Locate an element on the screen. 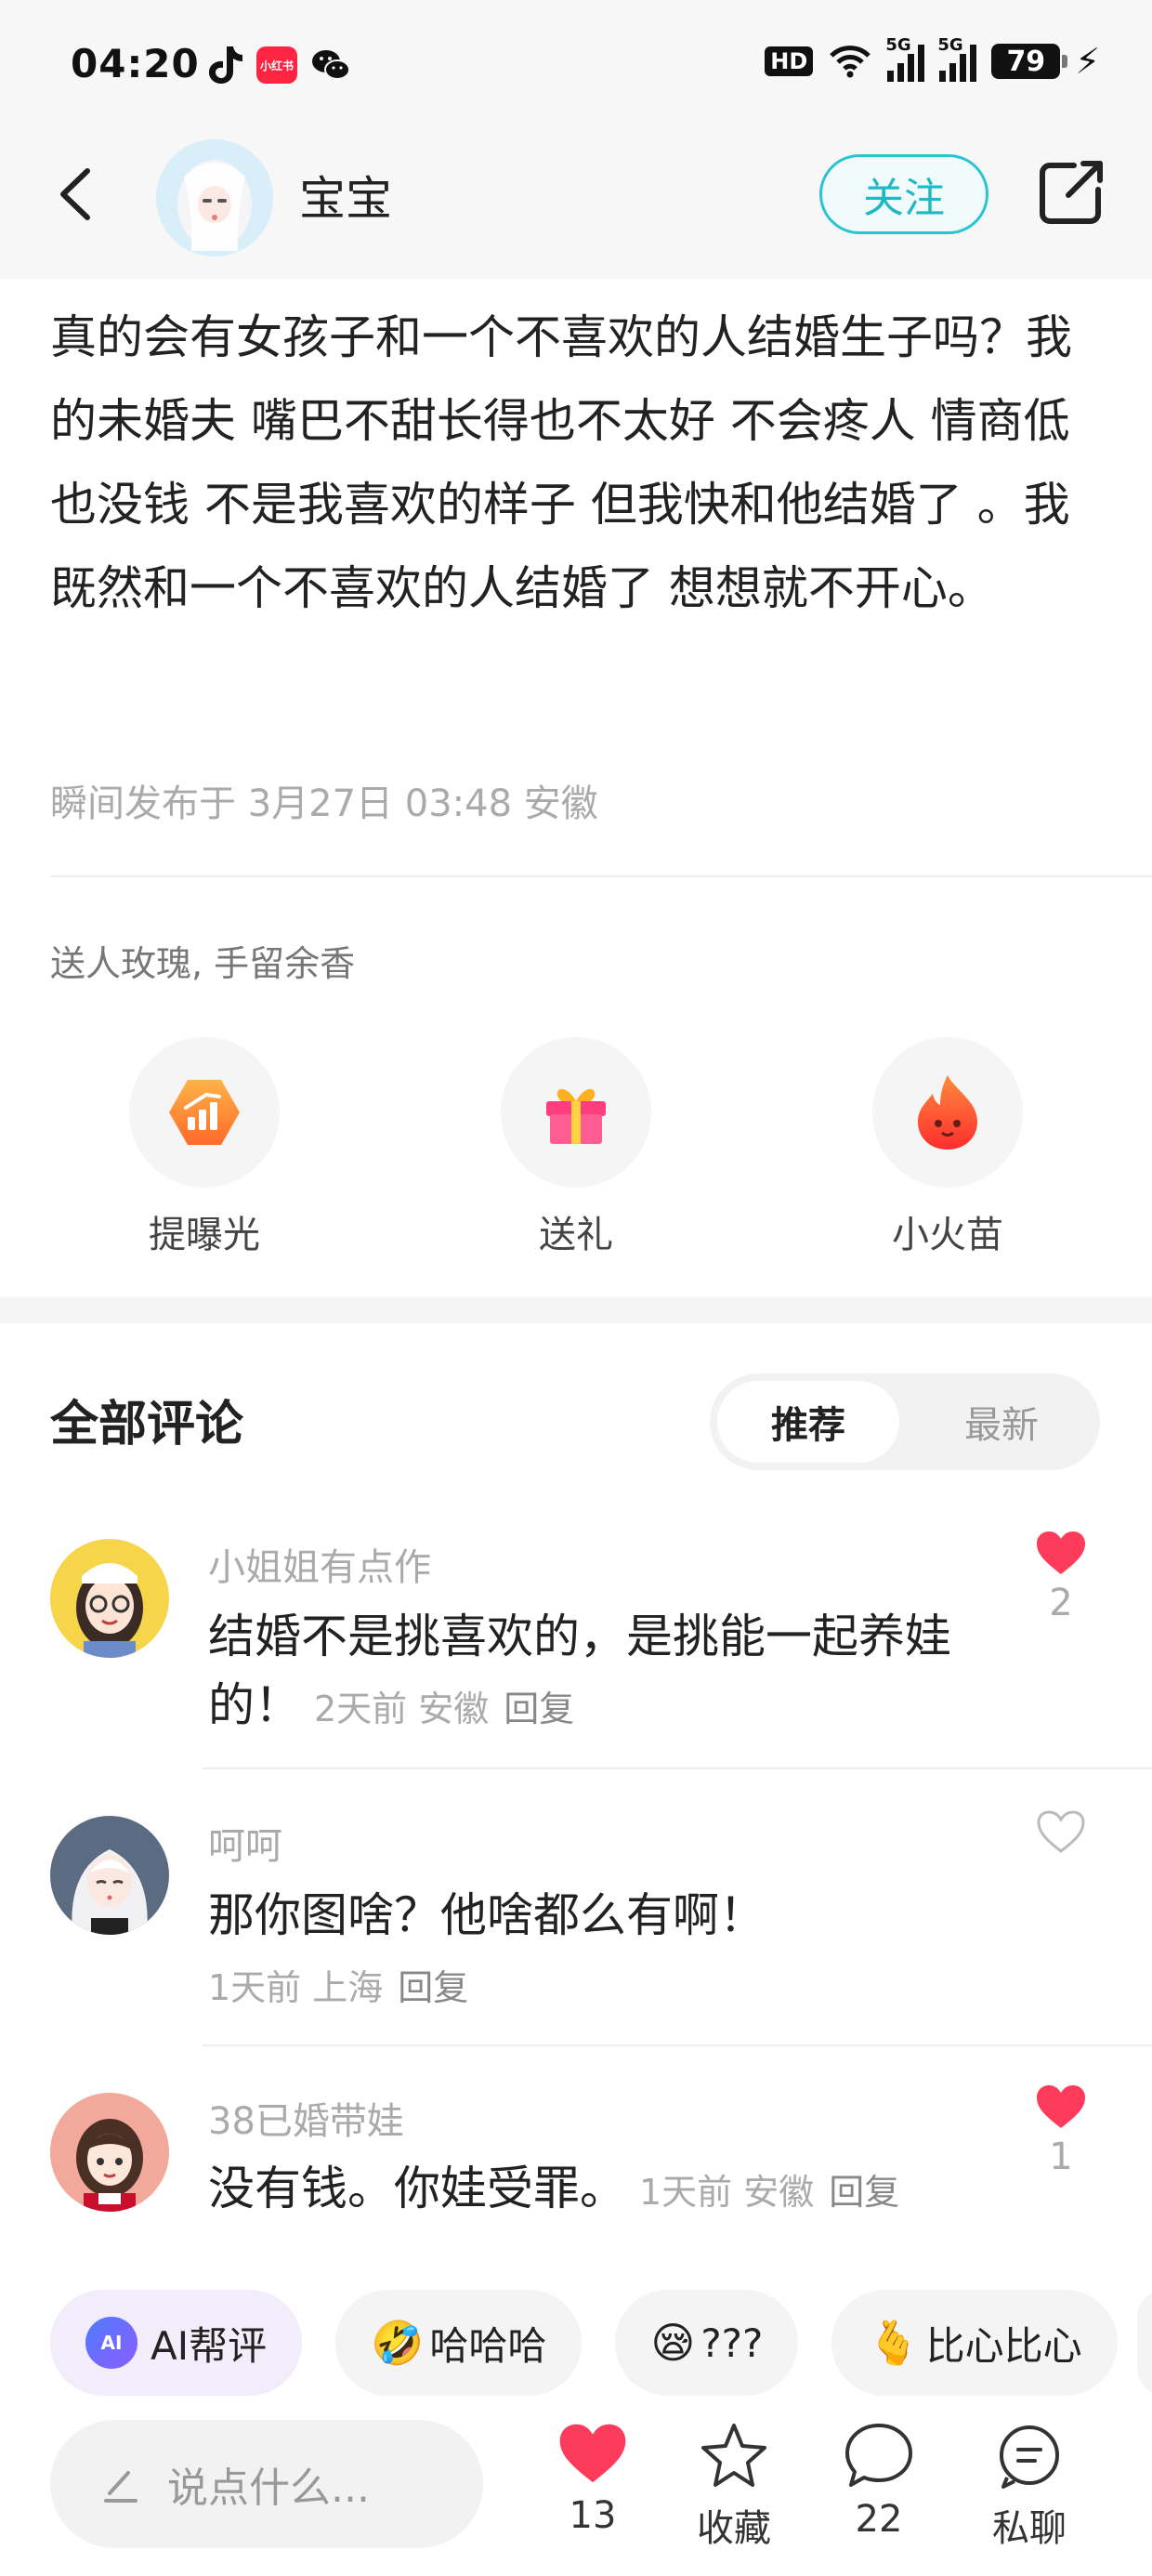  divider is located at coordinates (601, 876).